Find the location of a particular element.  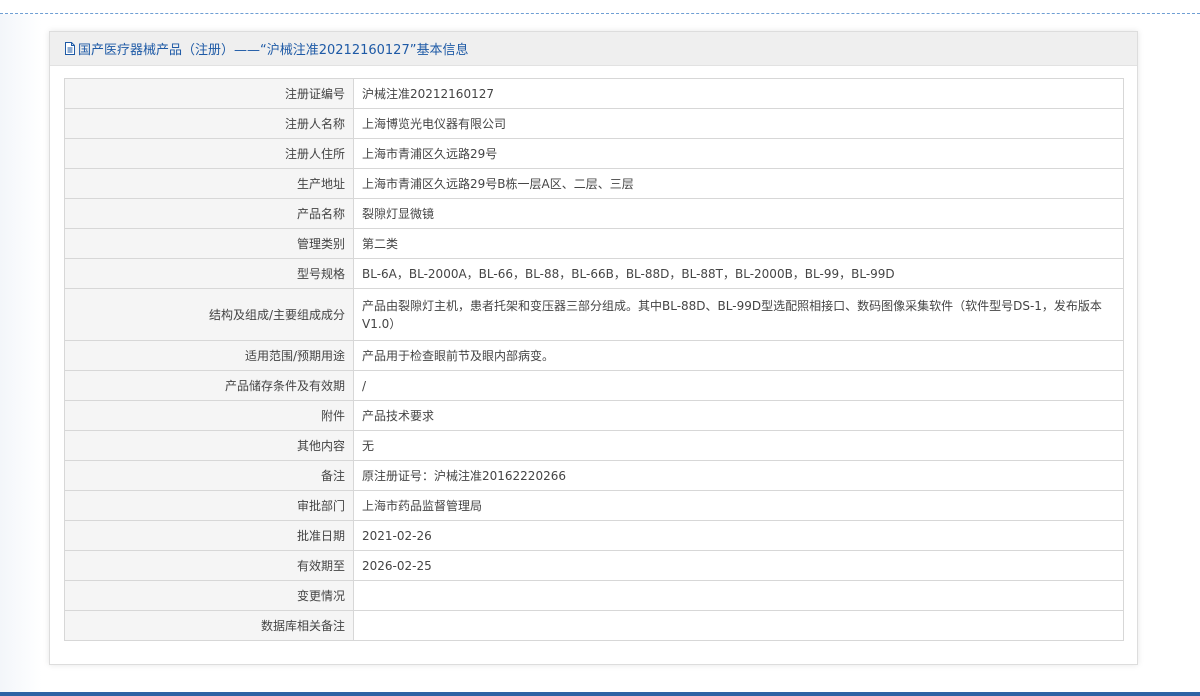

row-label: 注册人住所 is located at coordinates (209, 153).